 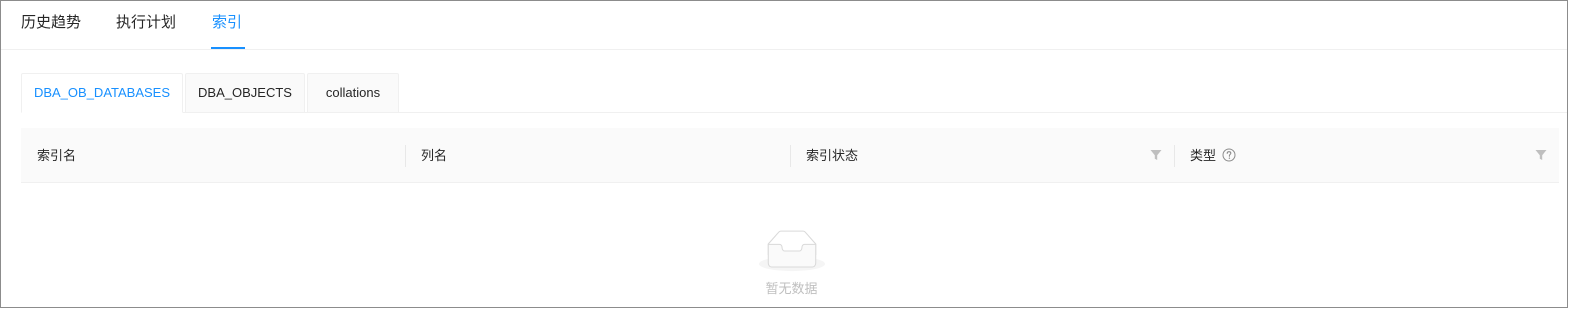 What do you see at coordinates (51, 23) in the screenshot?
I see `tab-history-trend: 历史趋势` at bounding box center [51, 23].